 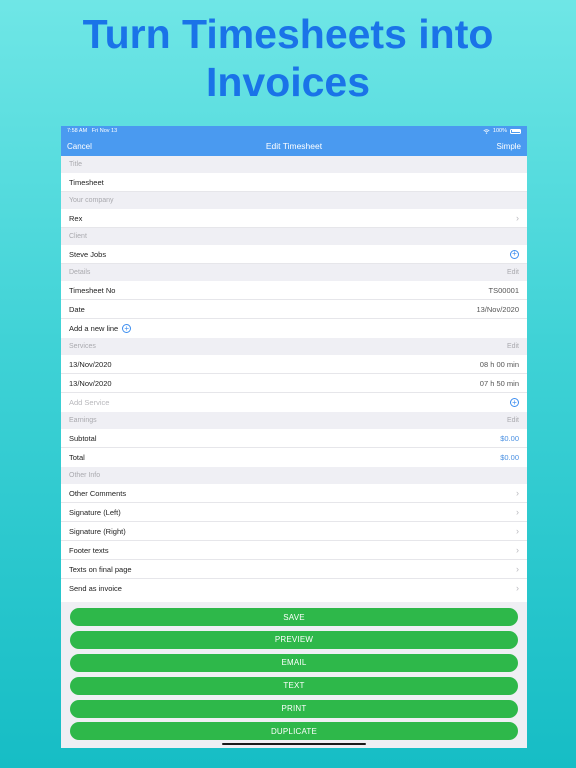 What do you see at coordinates (85, 475) in the screenshot?
I see `section-other-info-label: Other Info` at bounding box center [85, 475].